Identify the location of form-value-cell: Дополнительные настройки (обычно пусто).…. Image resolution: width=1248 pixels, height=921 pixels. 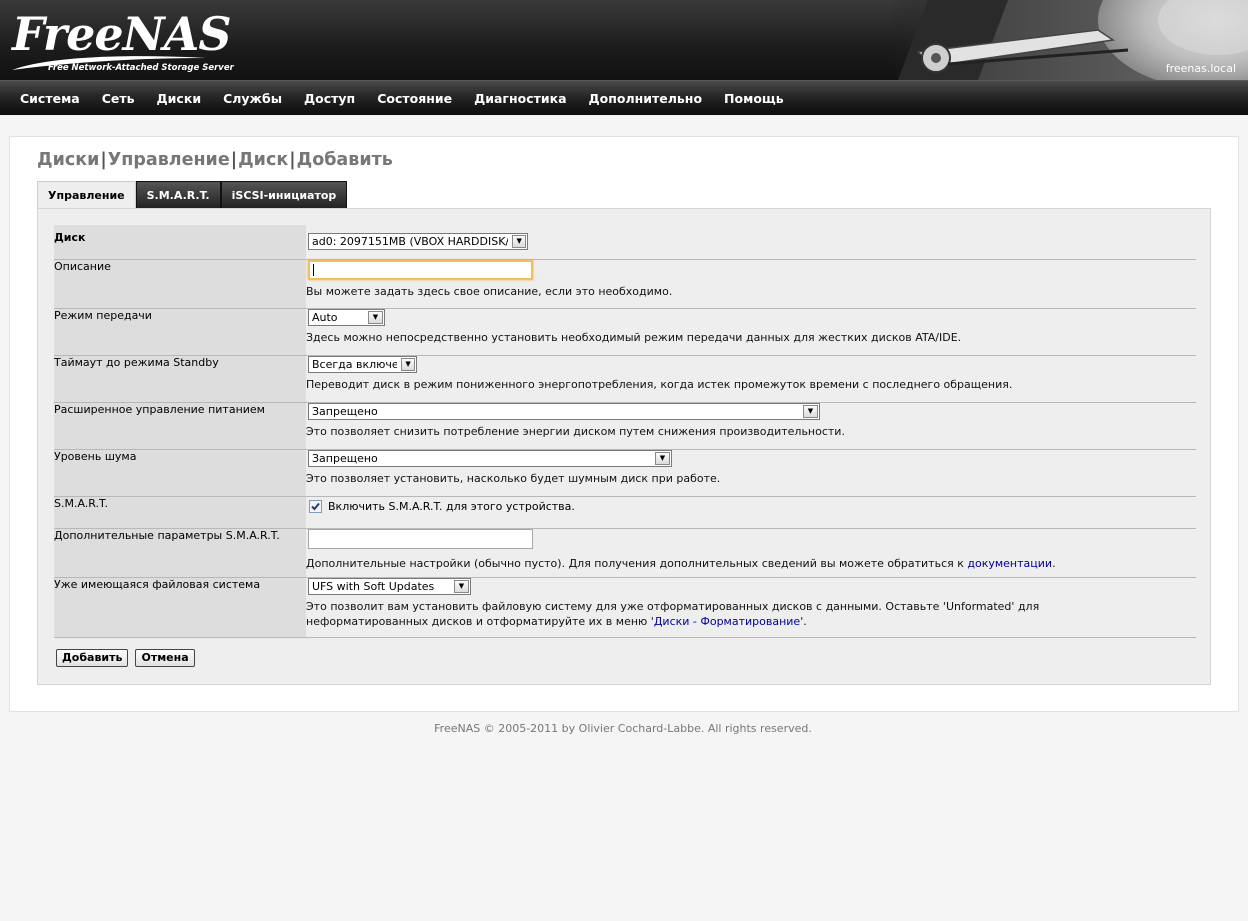
(751, 553).